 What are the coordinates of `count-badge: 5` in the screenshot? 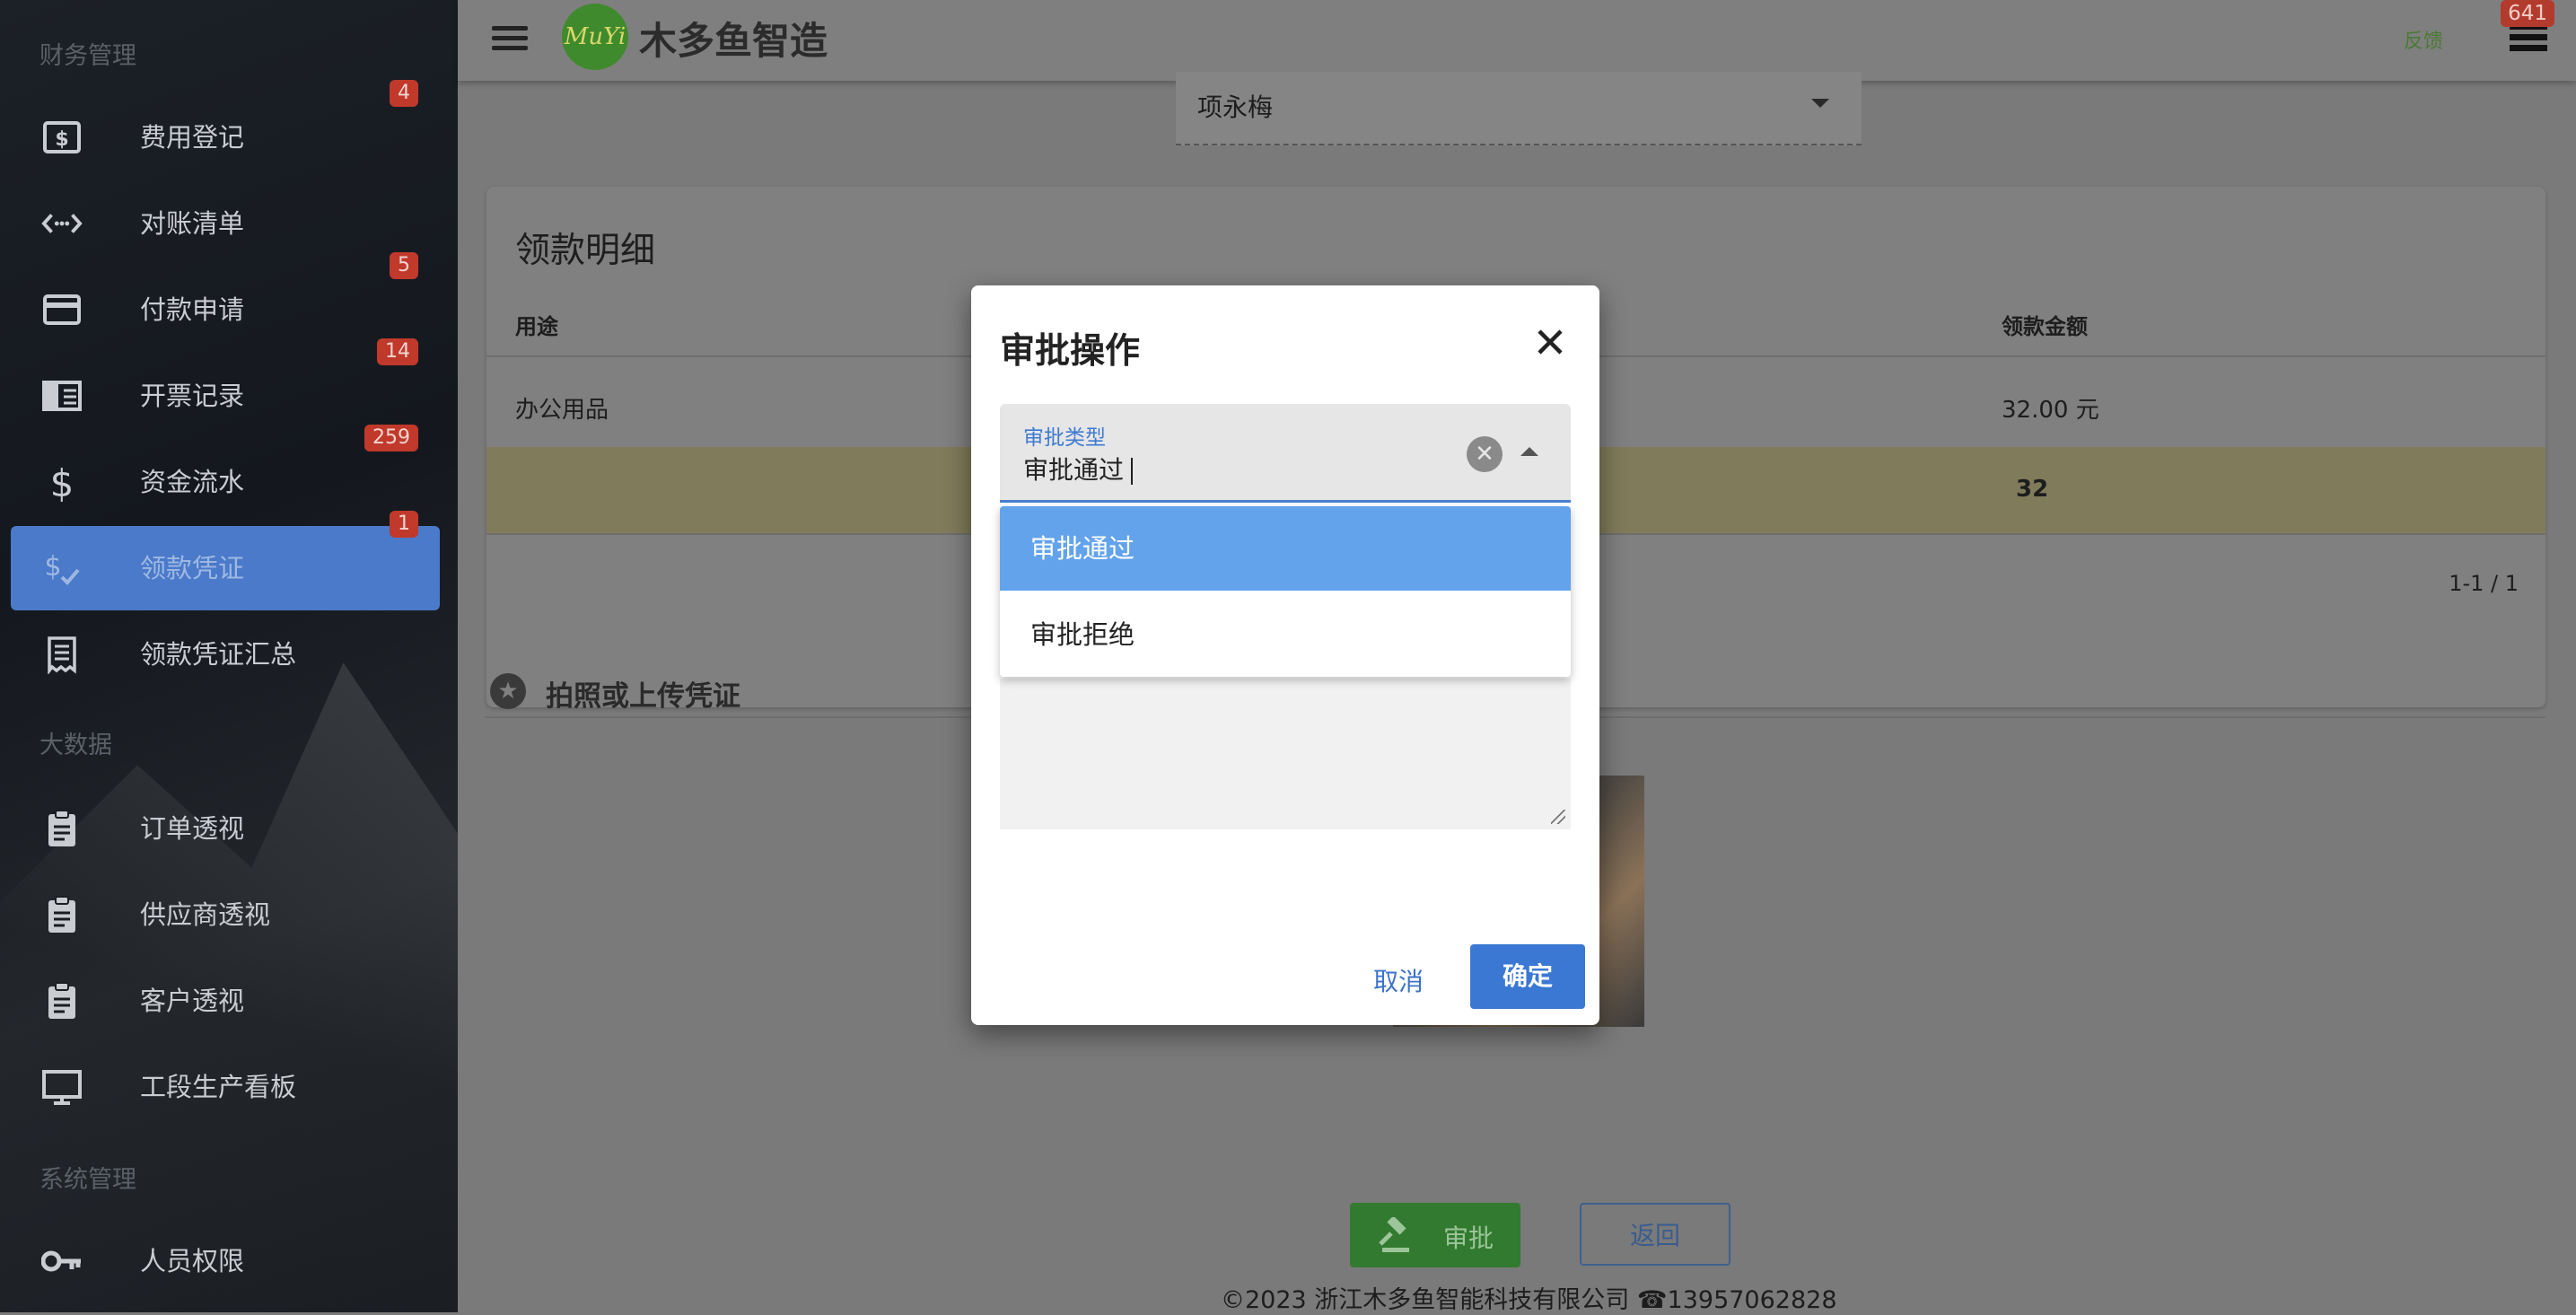 It's located at (404, 265).